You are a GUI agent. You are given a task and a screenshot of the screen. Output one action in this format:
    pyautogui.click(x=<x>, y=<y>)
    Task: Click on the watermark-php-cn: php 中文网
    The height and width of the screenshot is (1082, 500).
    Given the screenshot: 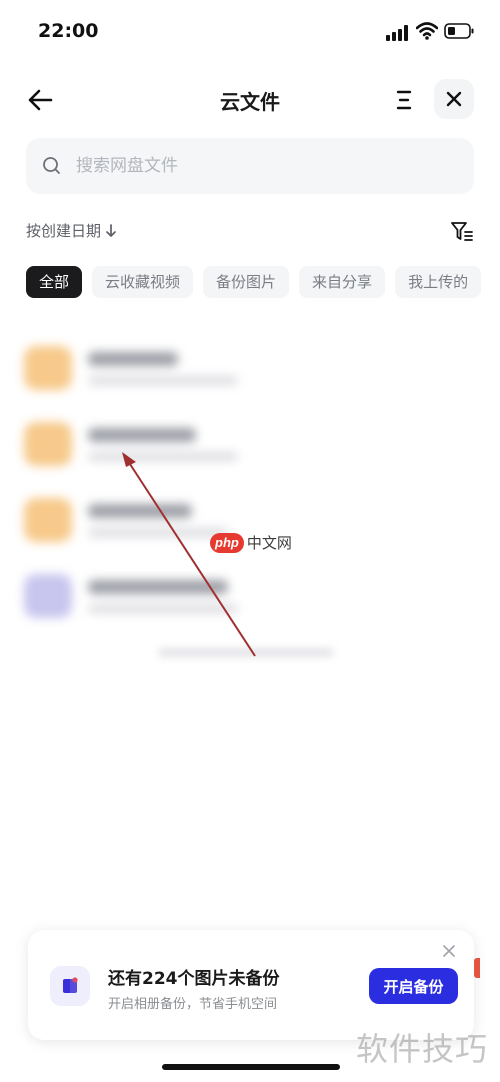 What is the action you would take?
    pyautogui.click(x=251, y=542)
    